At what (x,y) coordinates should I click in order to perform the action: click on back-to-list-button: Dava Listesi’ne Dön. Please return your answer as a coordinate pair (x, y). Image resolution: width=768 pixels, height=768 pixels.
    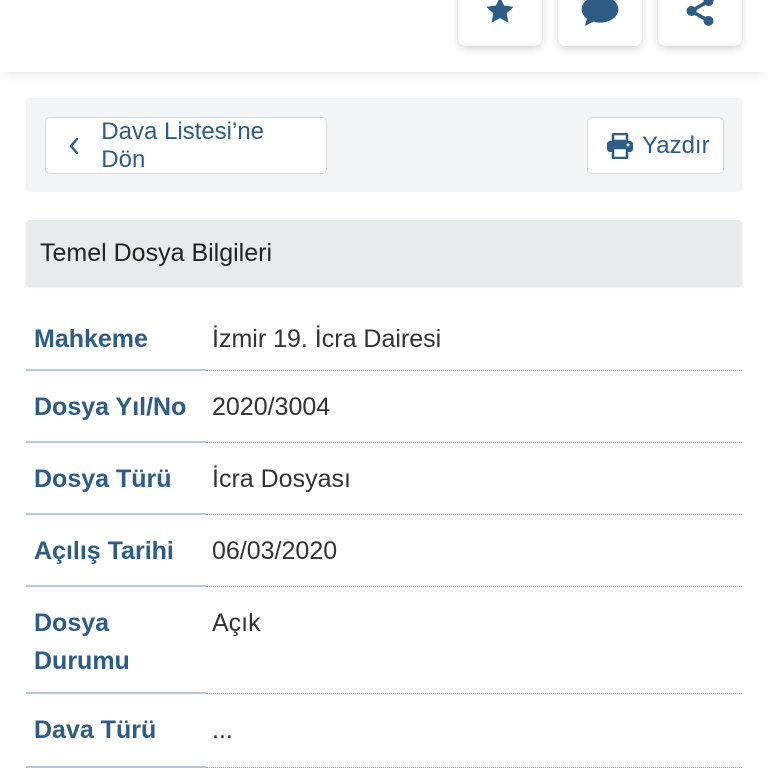
    Looking at the image, I should click on (186, 145).